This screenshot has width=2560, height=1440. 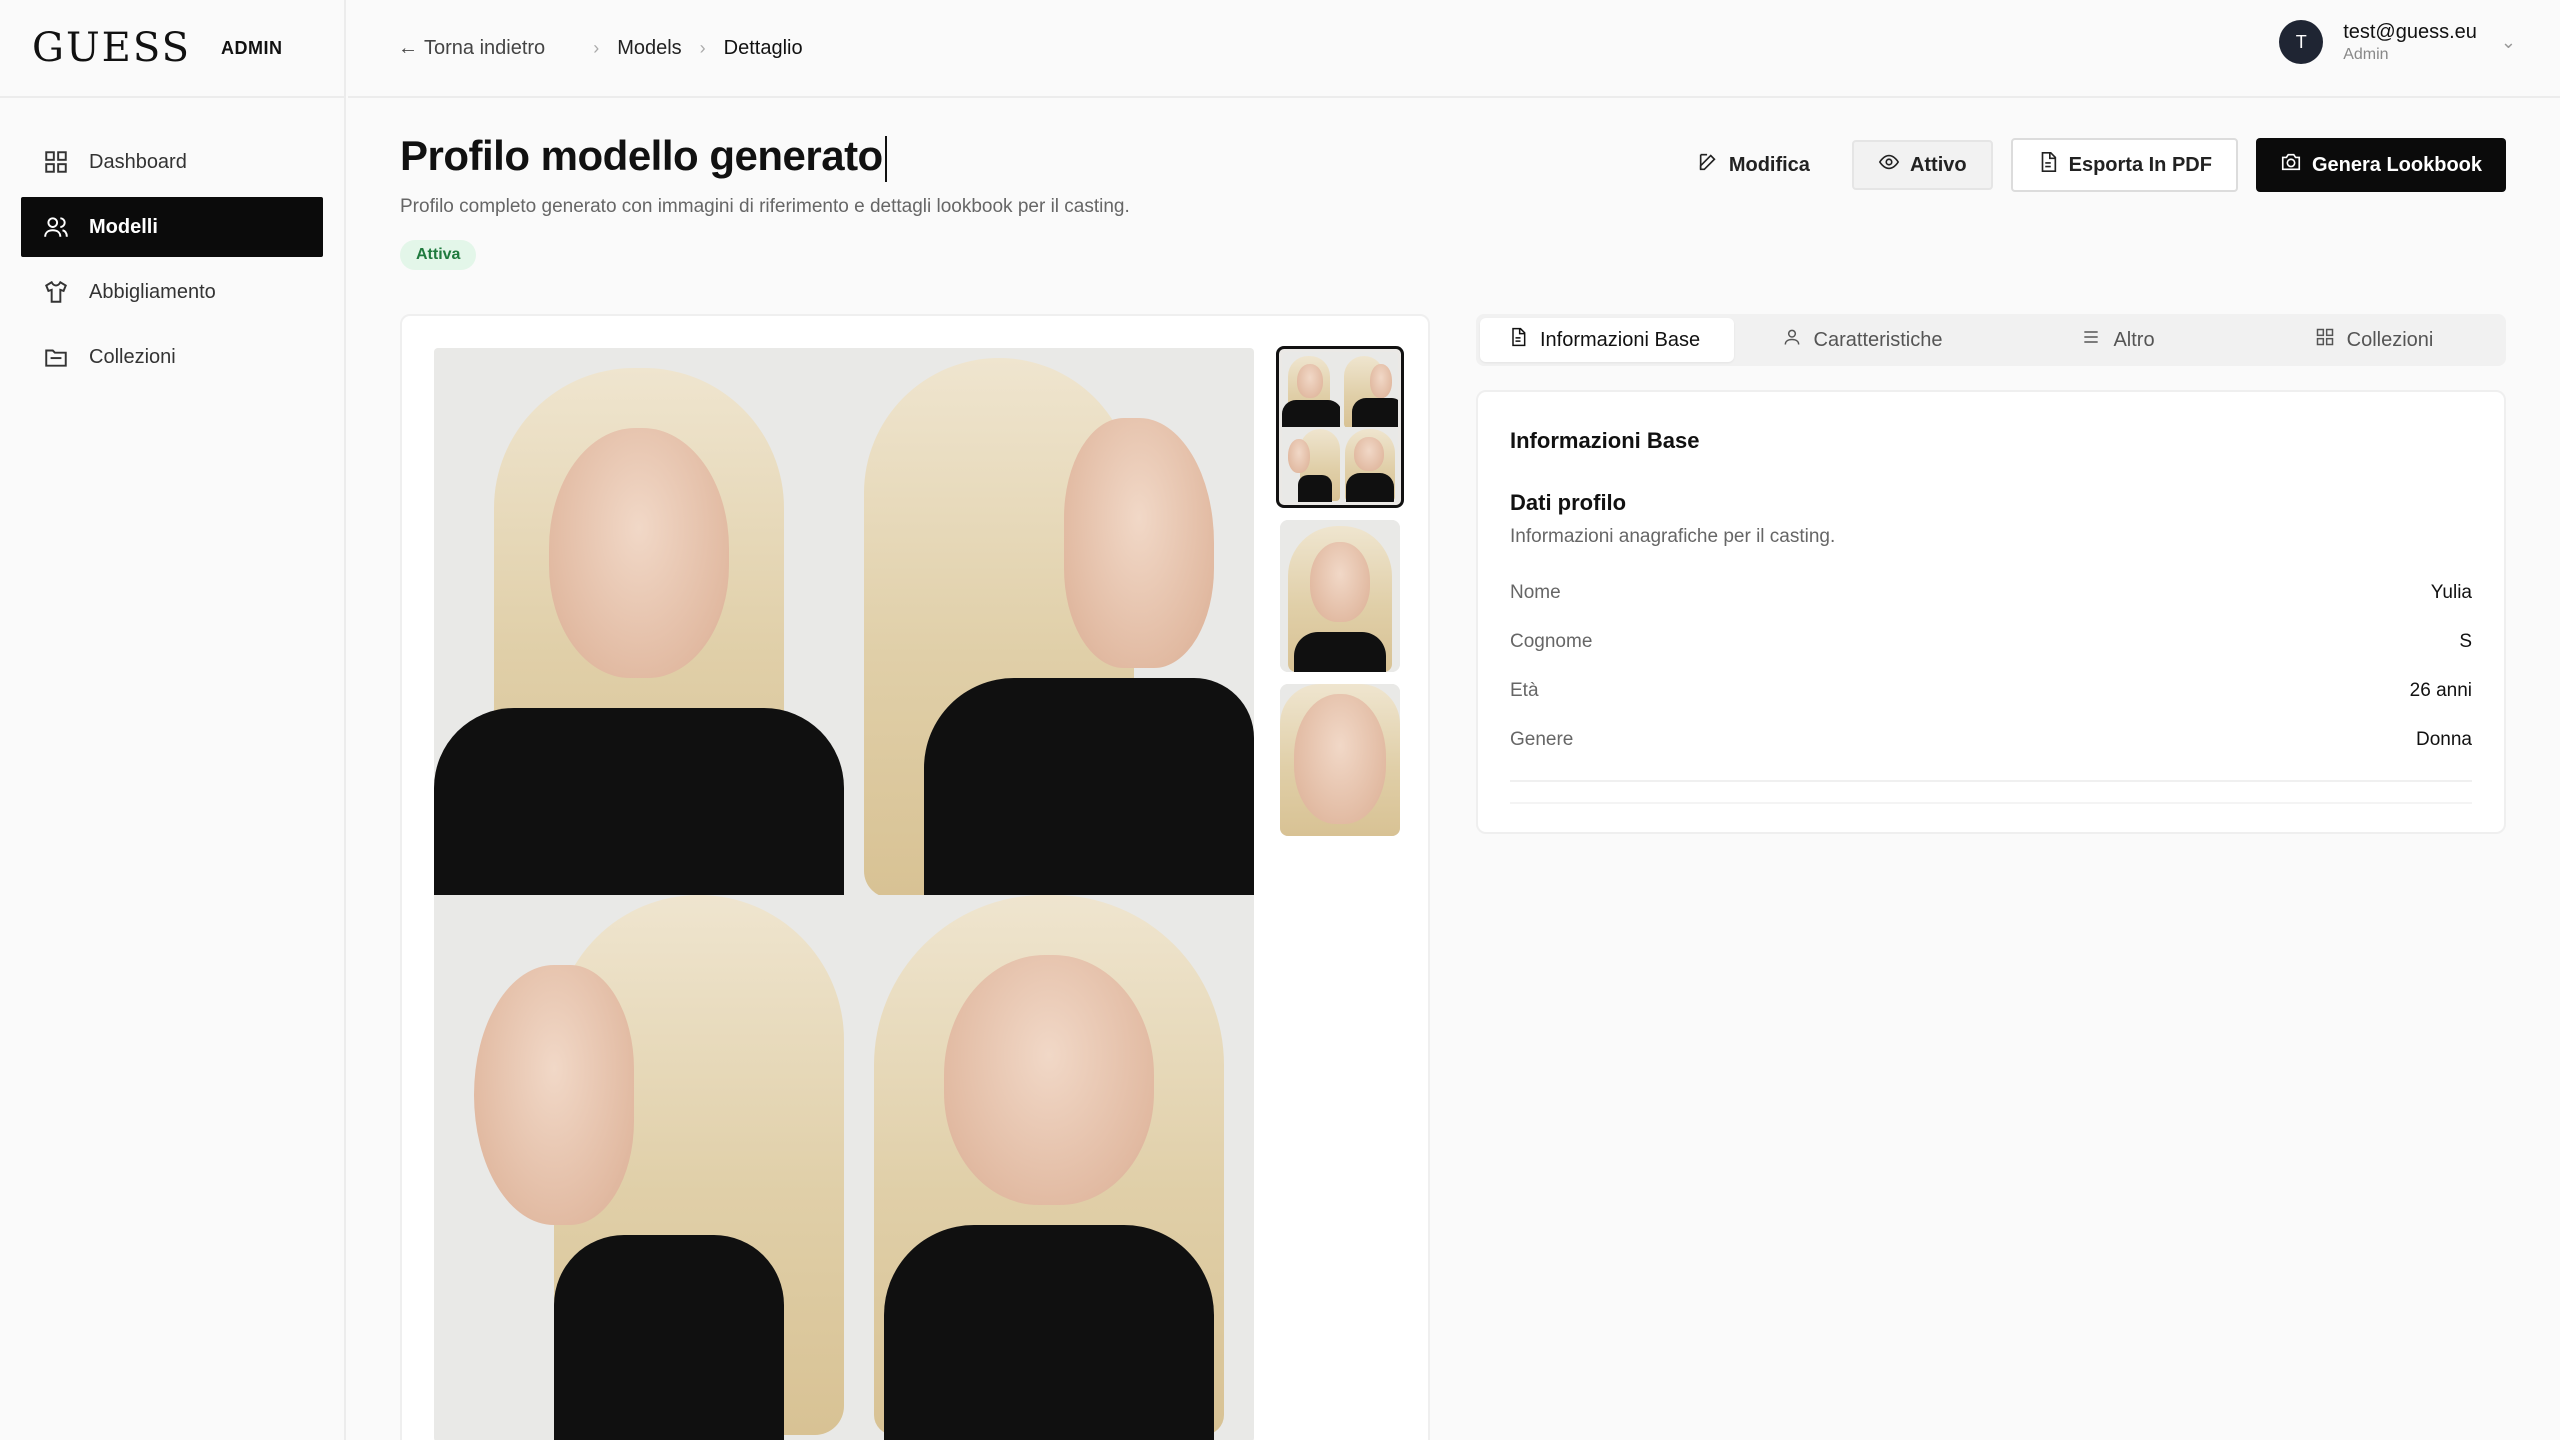 I want to click on field-label: Cognome, so click(x=1551, y=641).